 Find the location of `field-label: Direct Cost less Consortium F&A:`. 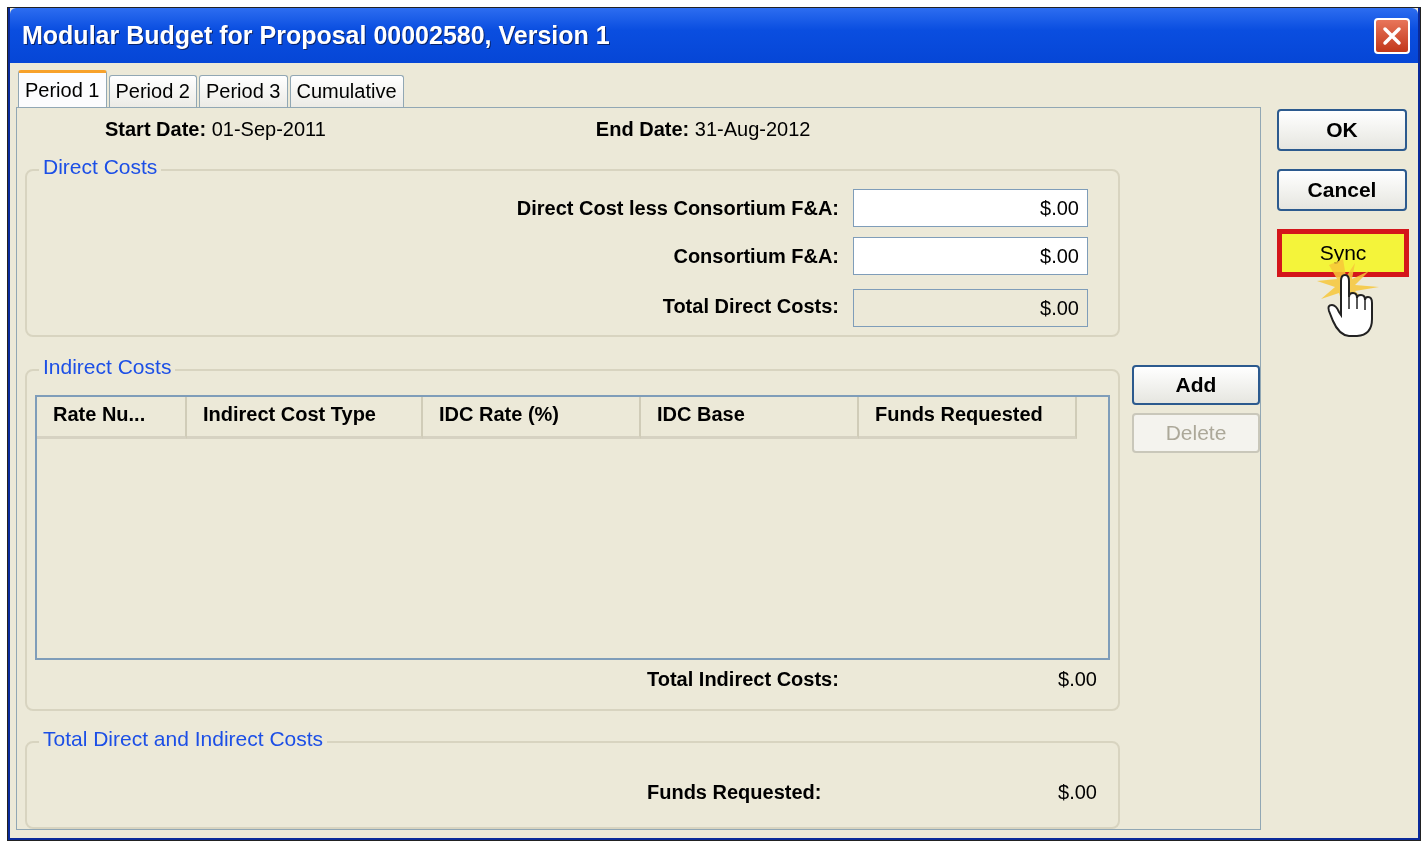

field-label: Direct Cost less Consortium F&A: is located at coordinates (677, 208).